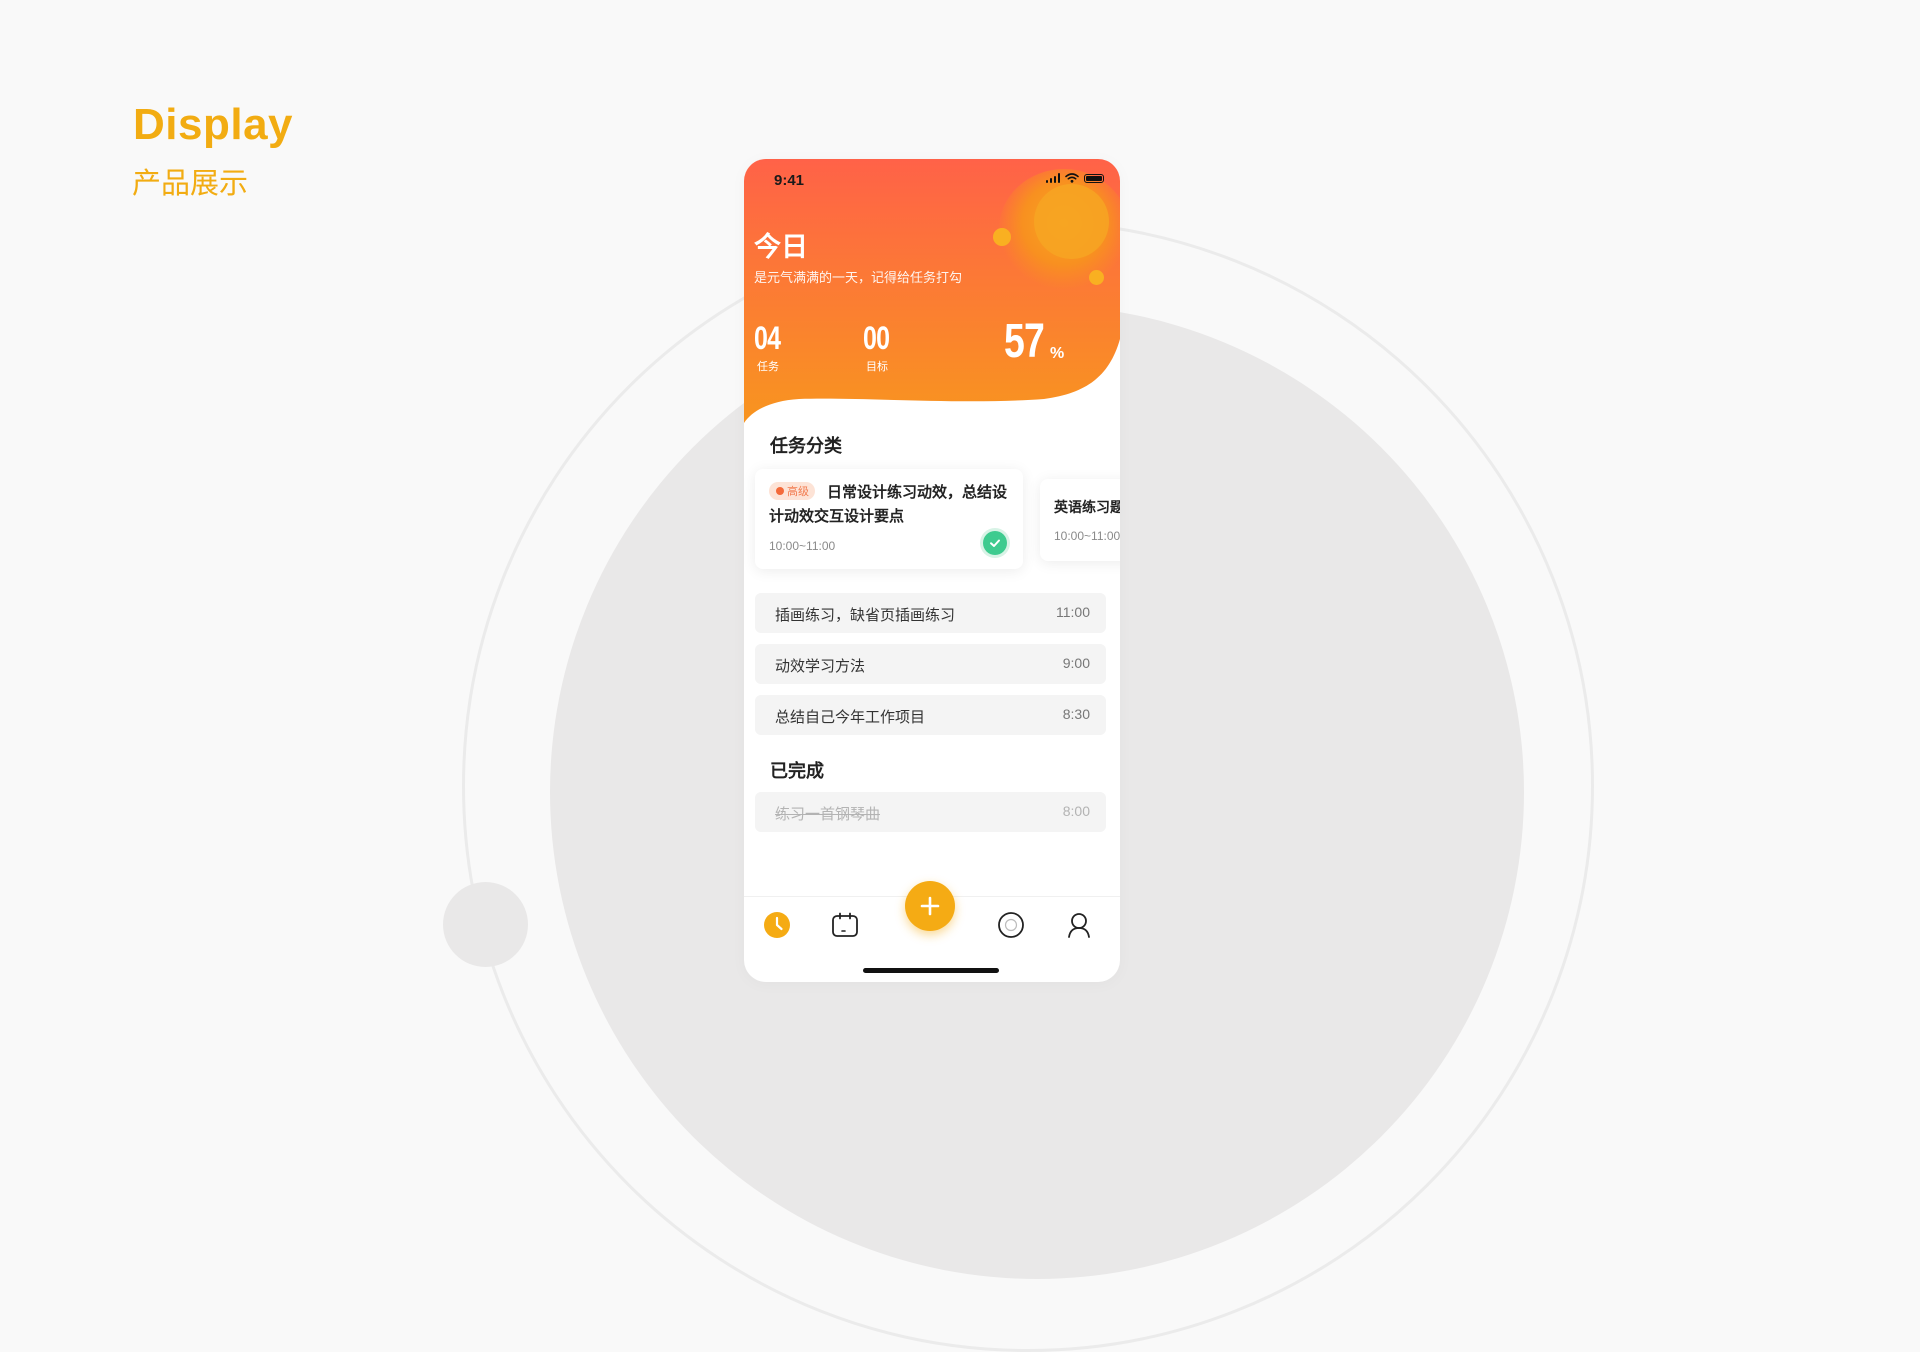 This screenshot has height=1352, width=1920. Describe the element at coordinates (1079, 925) in the screenshot. I see `user-icon` at that location.